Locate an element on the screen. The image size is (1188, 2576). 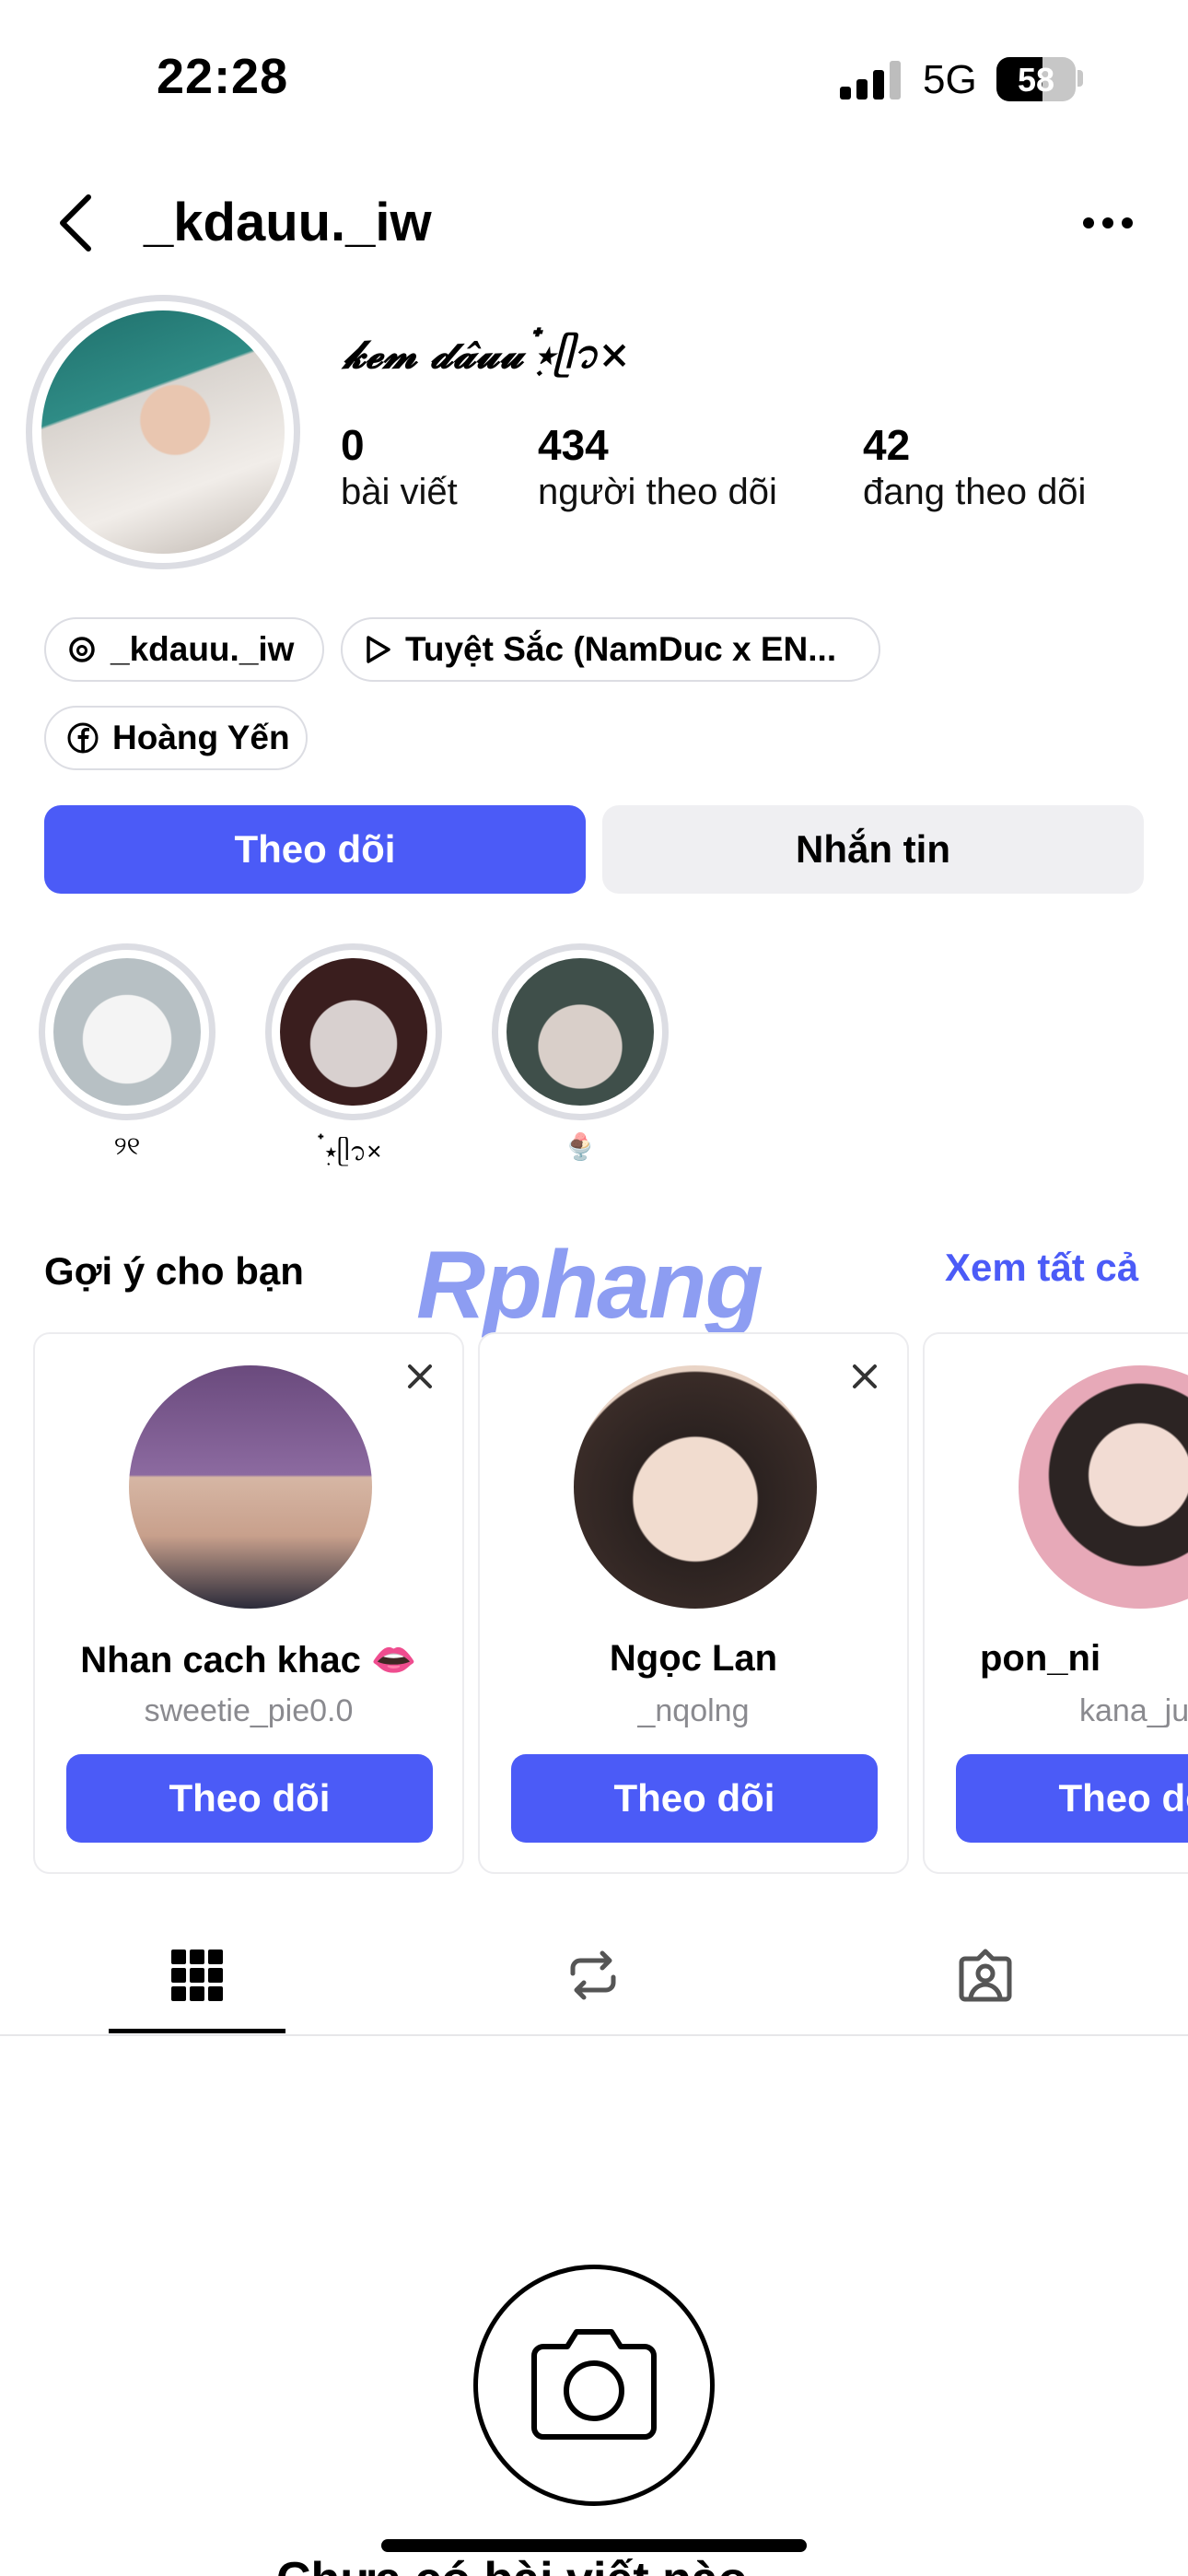
empty-state-circle is located at coordinates (594, 2385).